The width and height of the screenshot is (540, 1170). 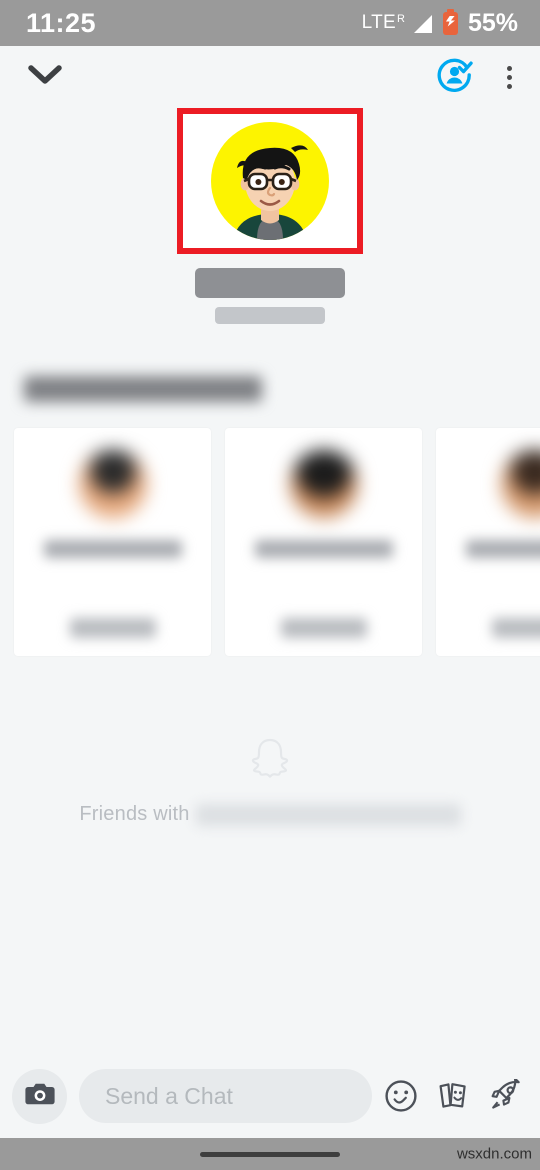 I want to click on friends-with-section: Friends with, so click(x=270, y=780).